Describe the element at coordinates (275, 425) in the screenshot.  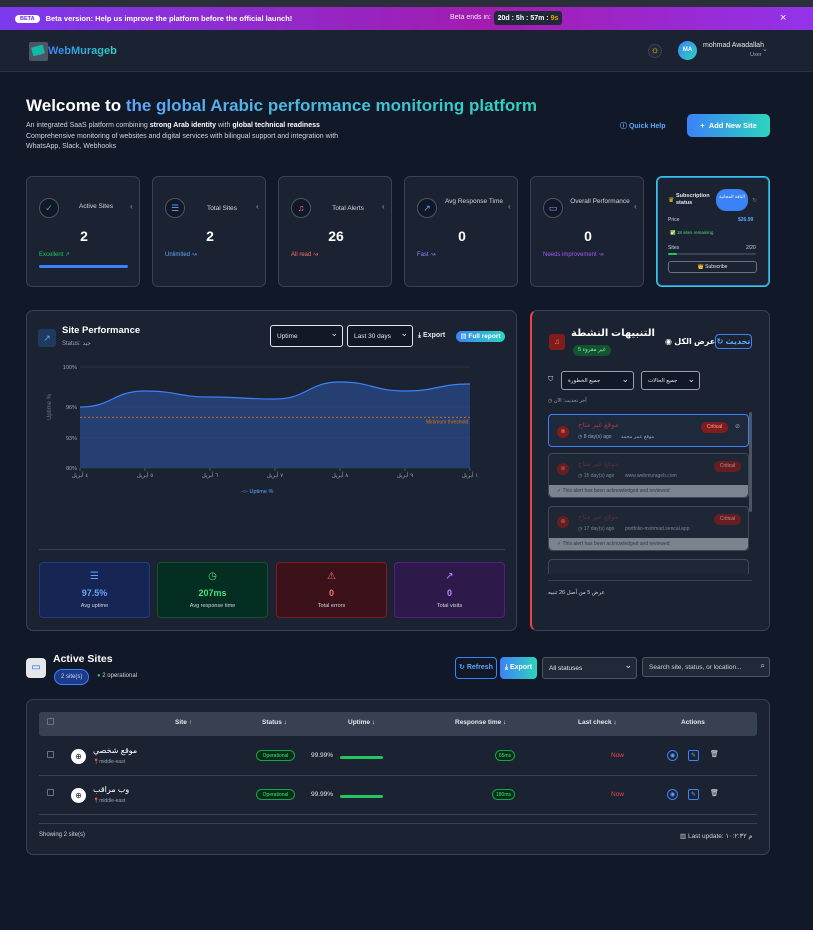
I see `uptime-area` at that location.